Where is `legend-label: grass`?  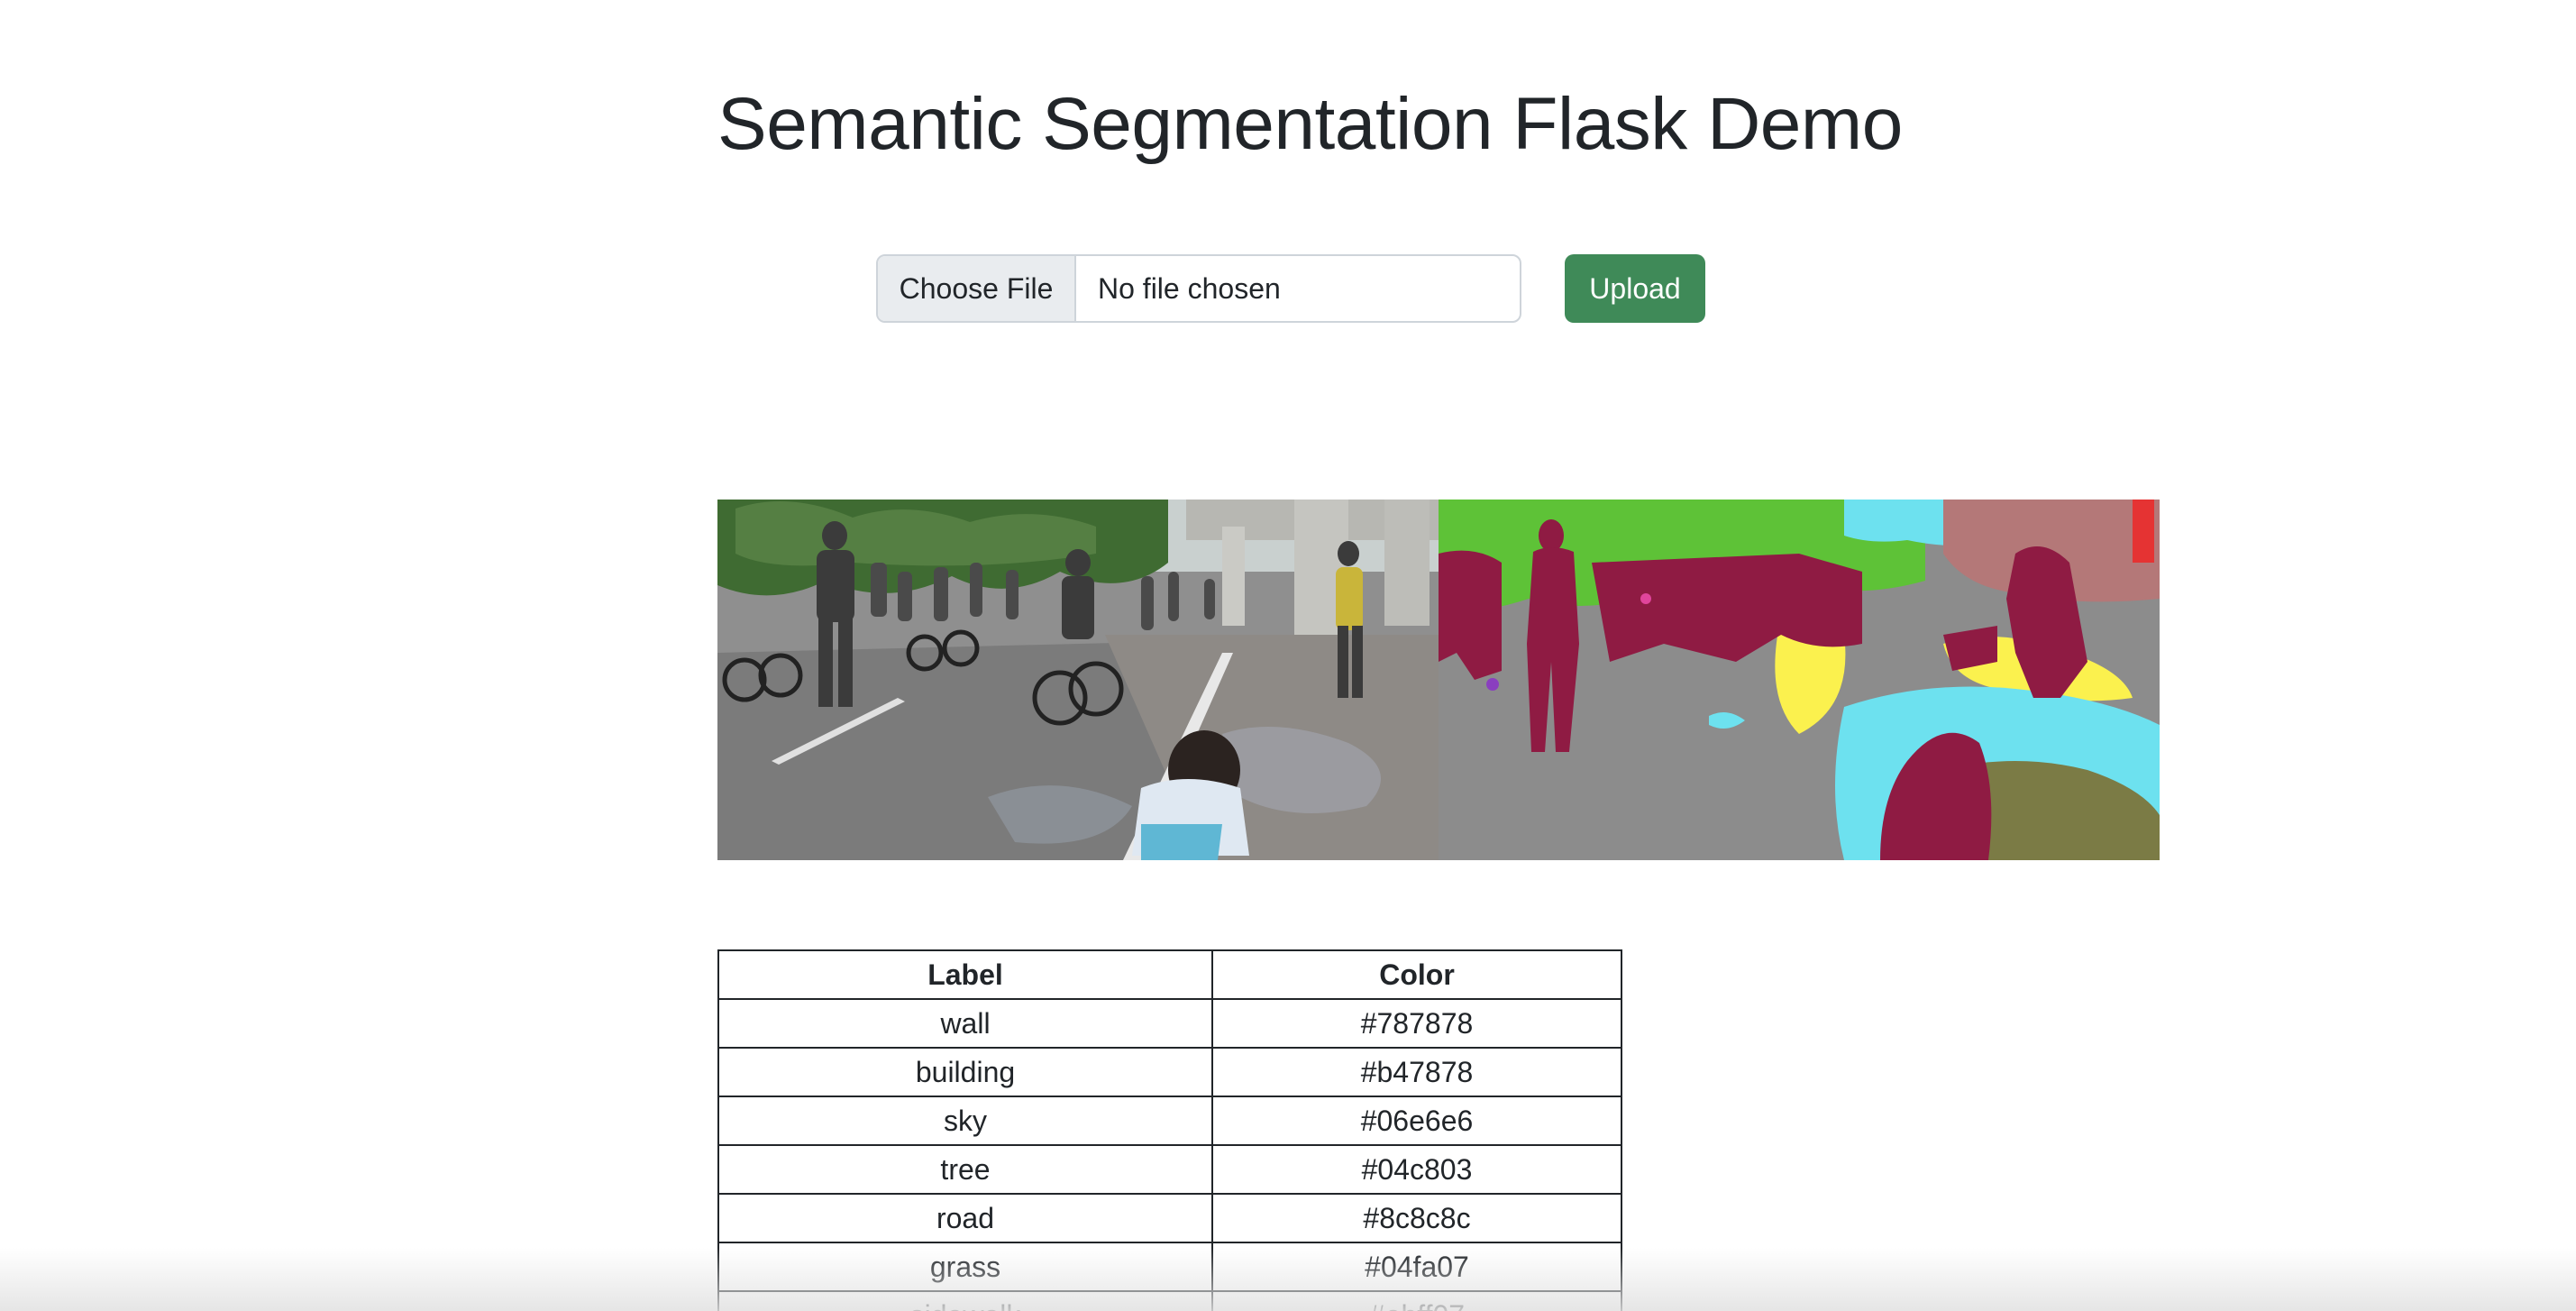 legend-label: grass is located at coordinates (965, 1267).